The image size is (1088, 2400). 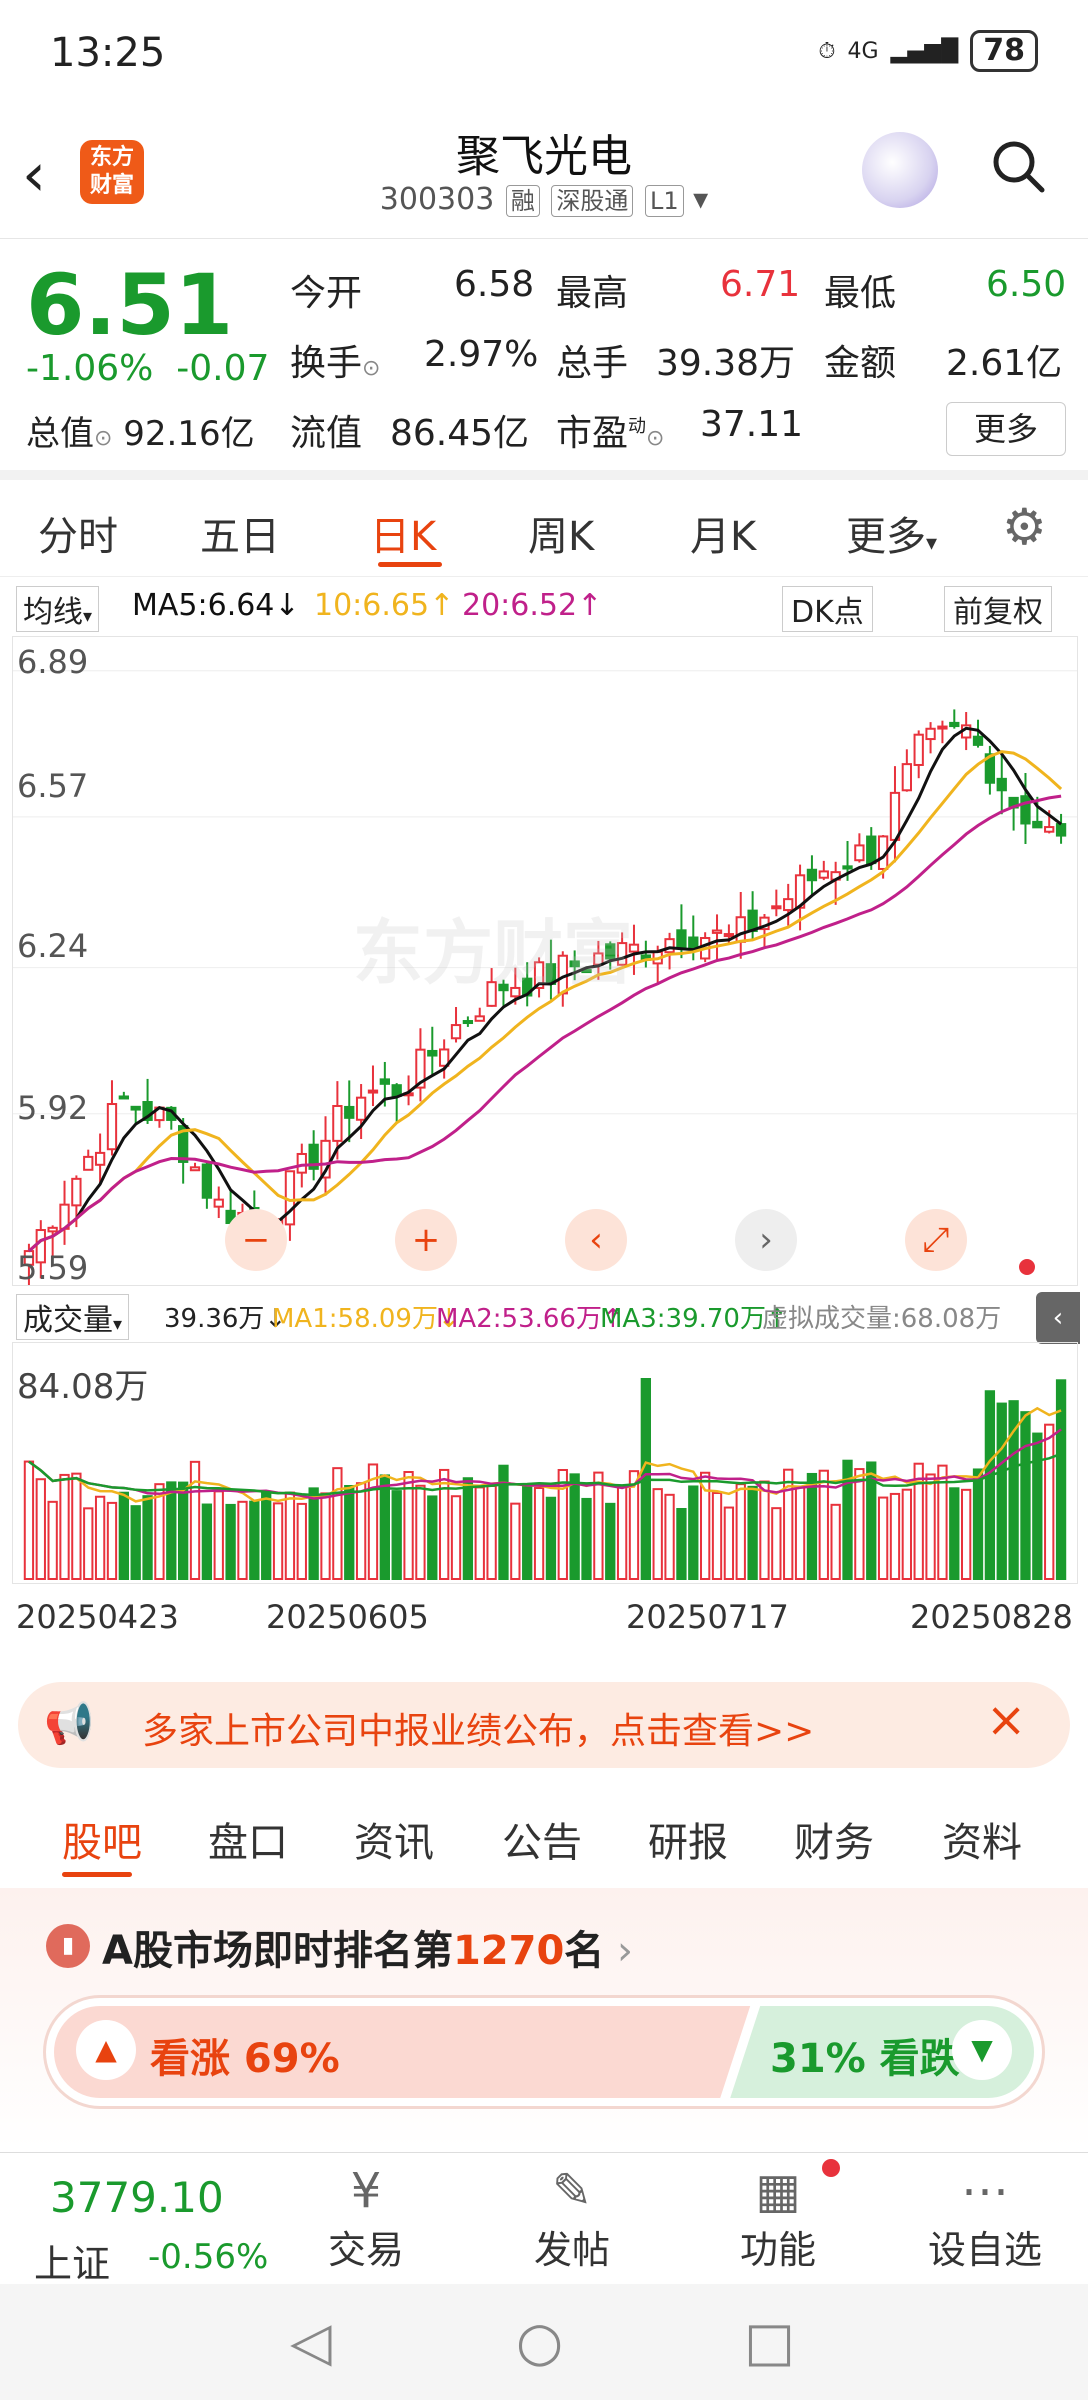 I want to click on vol-ma3-text: MA3:39.70万, so click(x=683, y=1319).